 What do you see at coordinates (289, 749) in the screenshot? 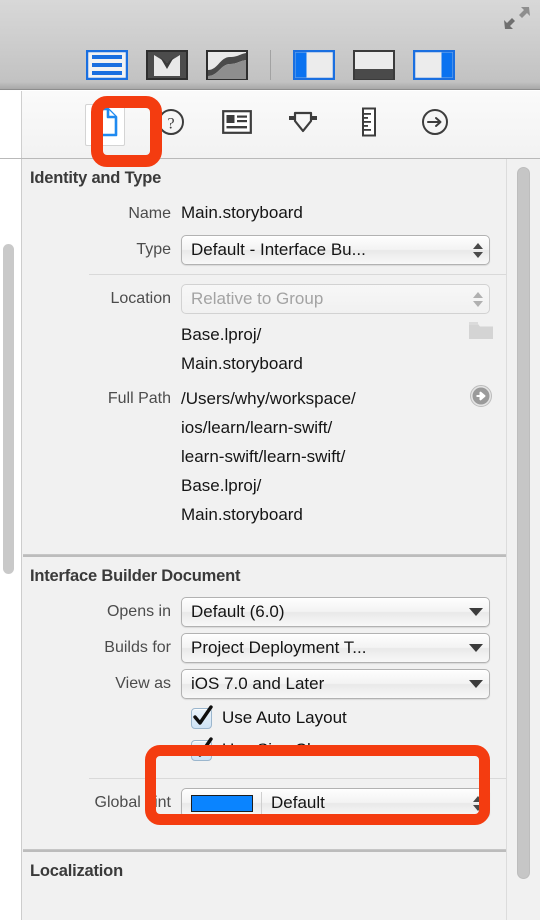
I see `use-size-classes-label: Use Size Classes` at bounding box center [289, 749].